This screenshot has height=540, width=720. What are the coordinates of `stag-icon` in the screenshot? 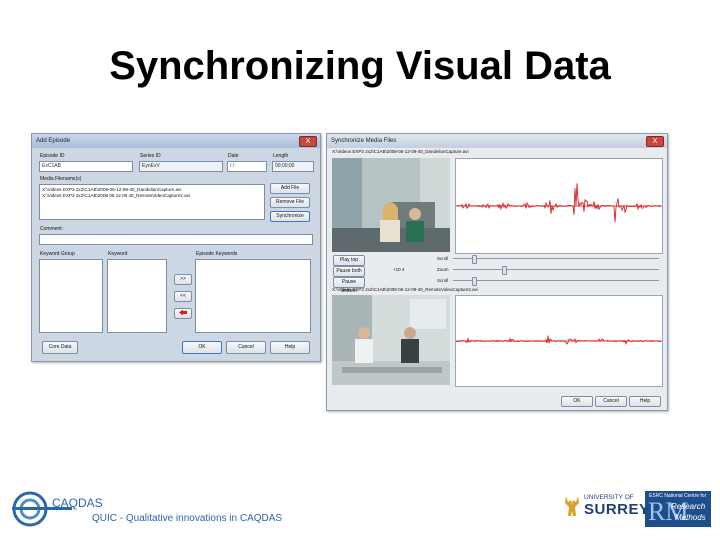 It's located at (572, 506).